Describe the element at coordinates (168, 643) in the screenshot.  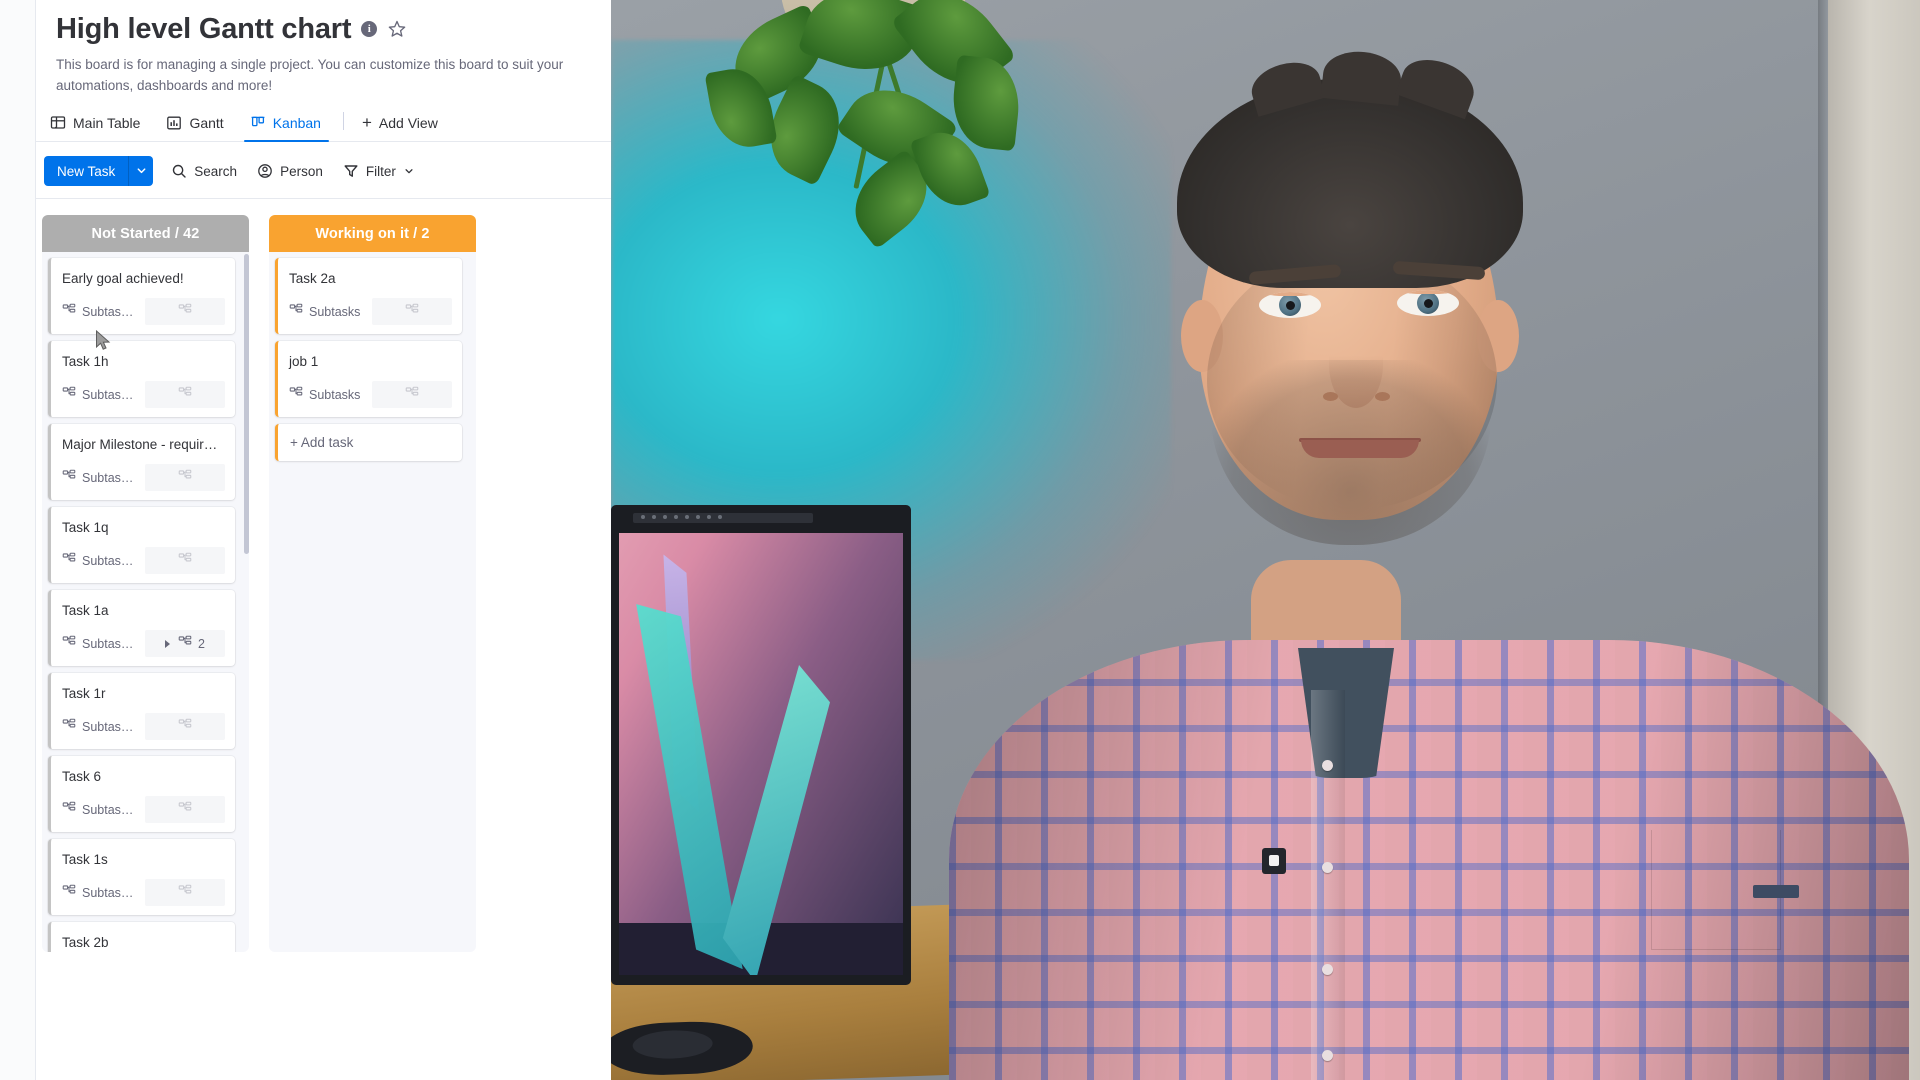
I see `expand-triangle-icon` at that location.